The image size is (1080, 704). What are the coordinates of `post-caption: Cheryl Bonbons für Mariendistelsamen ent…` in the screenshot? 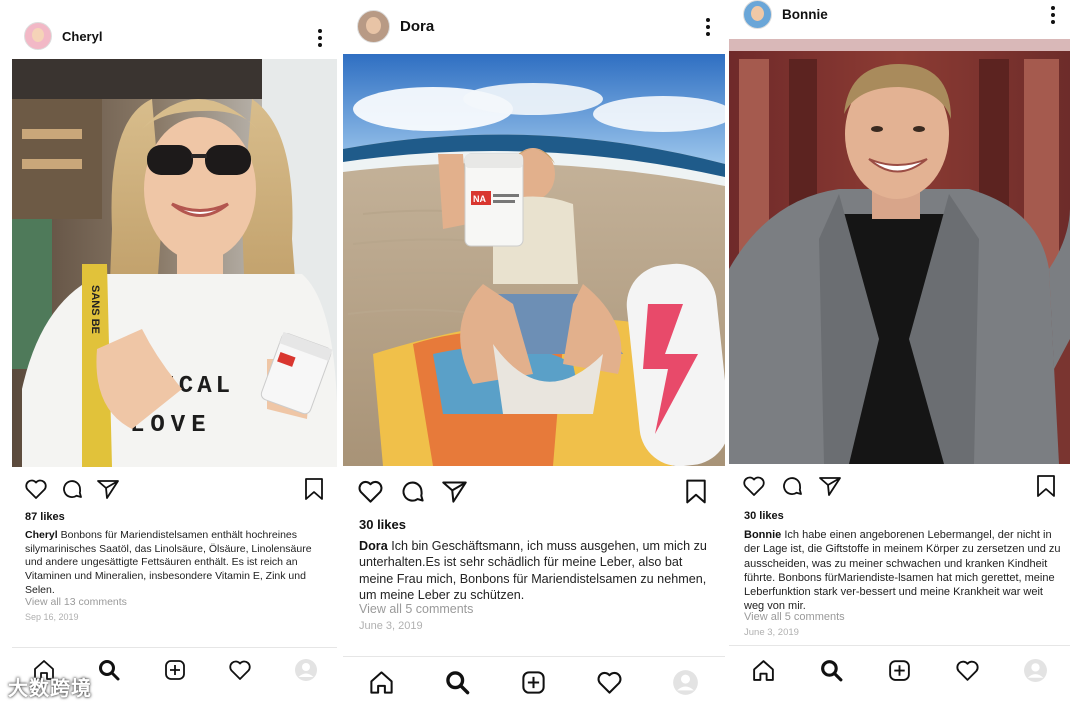 It's located at (177, 563).